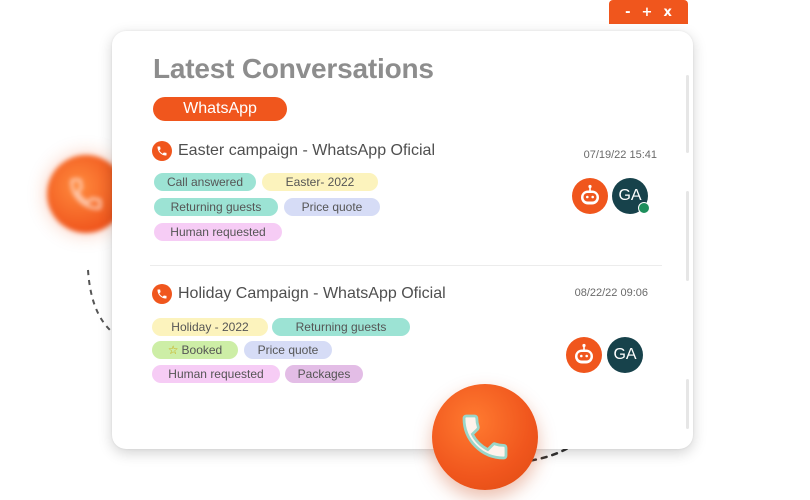 This screenshot has height=500, width=810. I want to click on star-icon: ☆, so click(173, 350).